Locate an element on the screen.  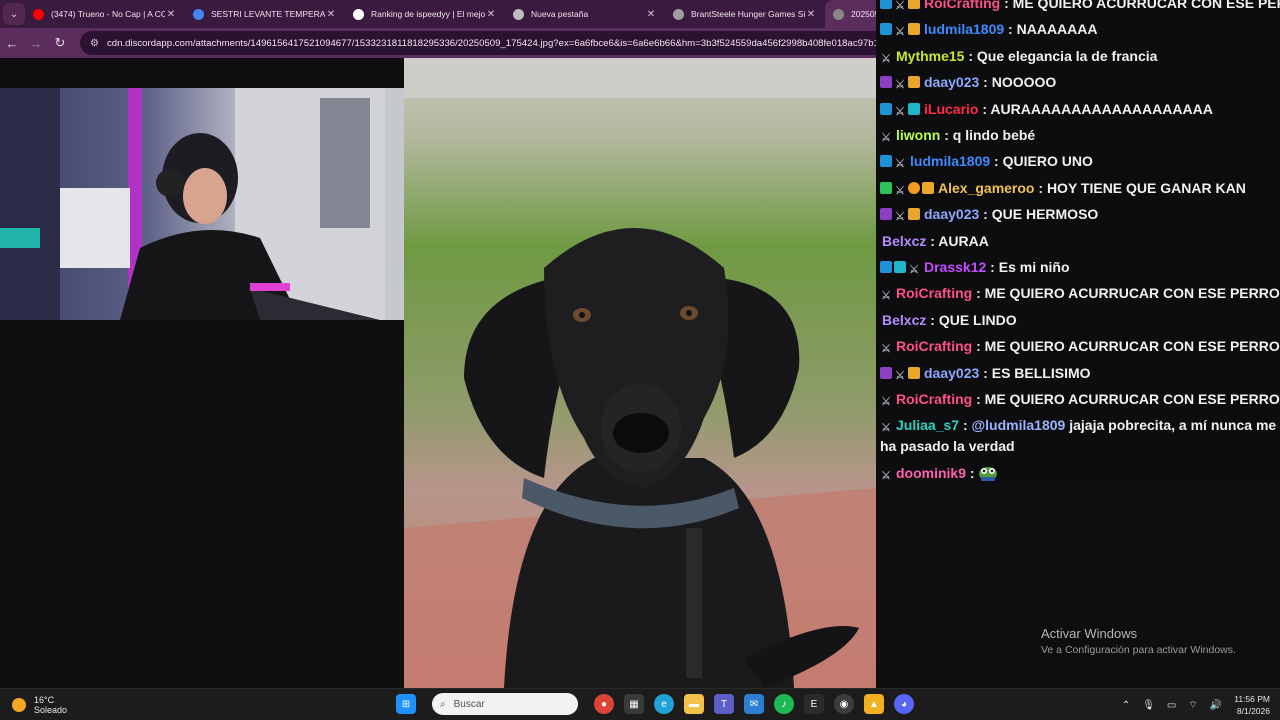
weather-description: Soleado is located at coordinates (51, 710).